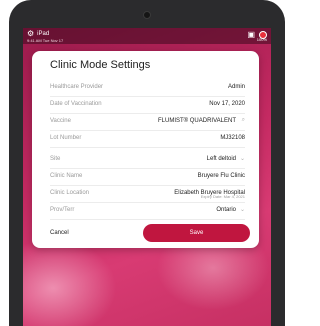  Describe the element at coordinates (243, 120) in the screenshot. I see `search-icon: ⌕` at that location.